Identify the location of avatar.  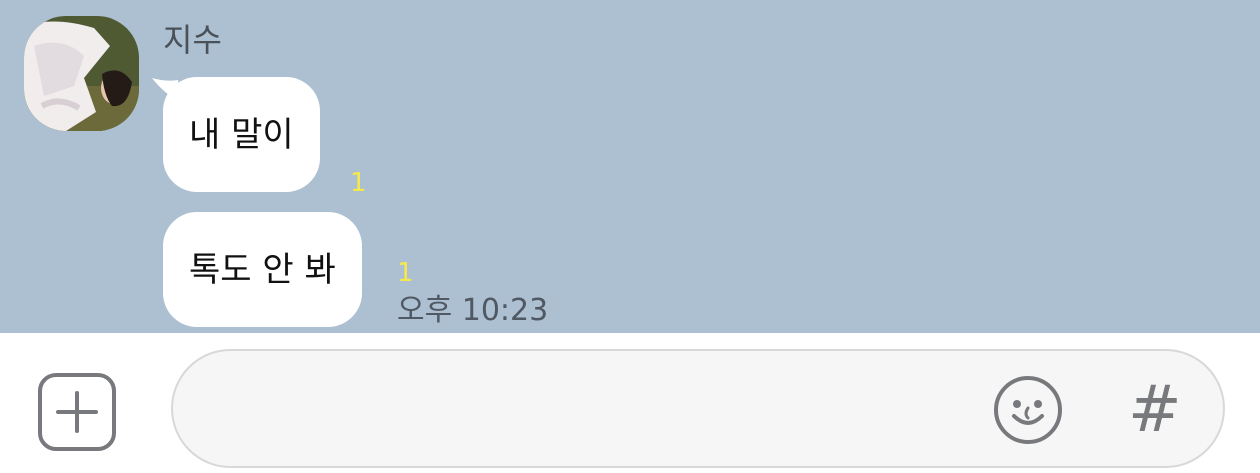
(81, 73).